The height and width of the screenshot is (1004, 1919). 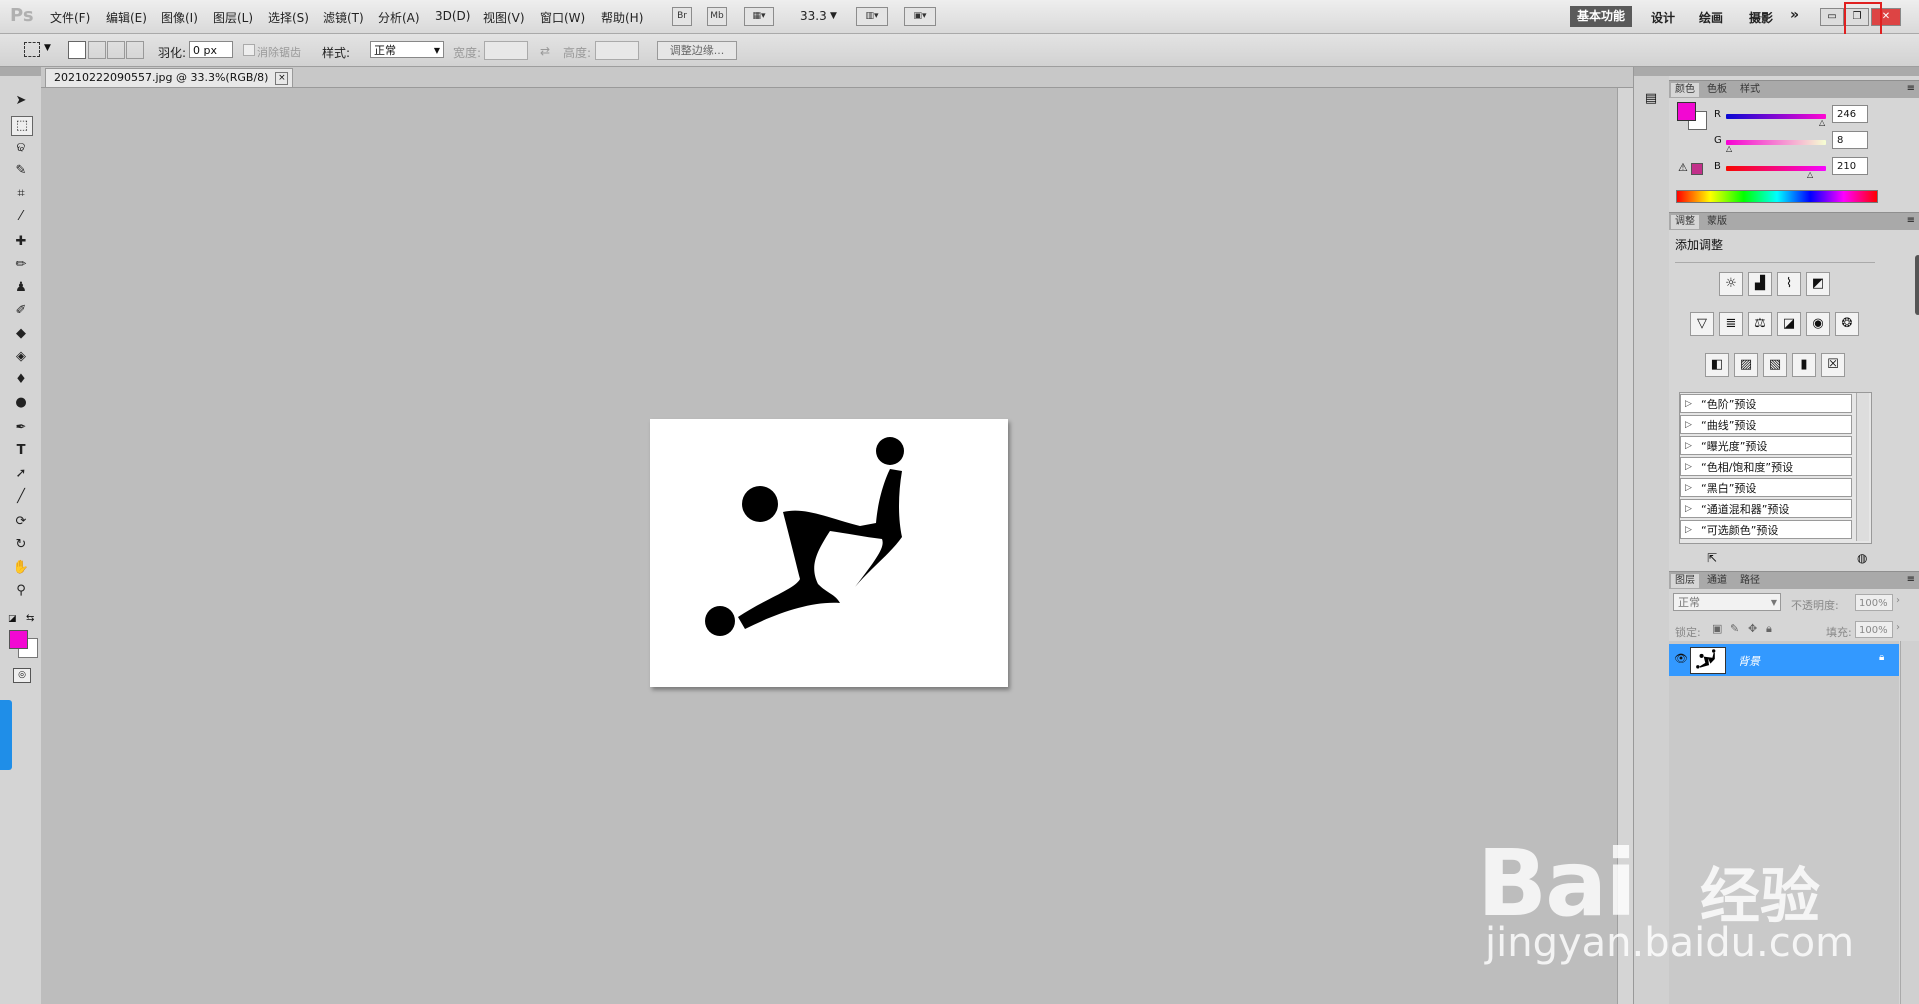 What do you see at coordinates (135, 50) in the screenshot?
I see `intersect-selection-button` at bounding box center [135, 50].